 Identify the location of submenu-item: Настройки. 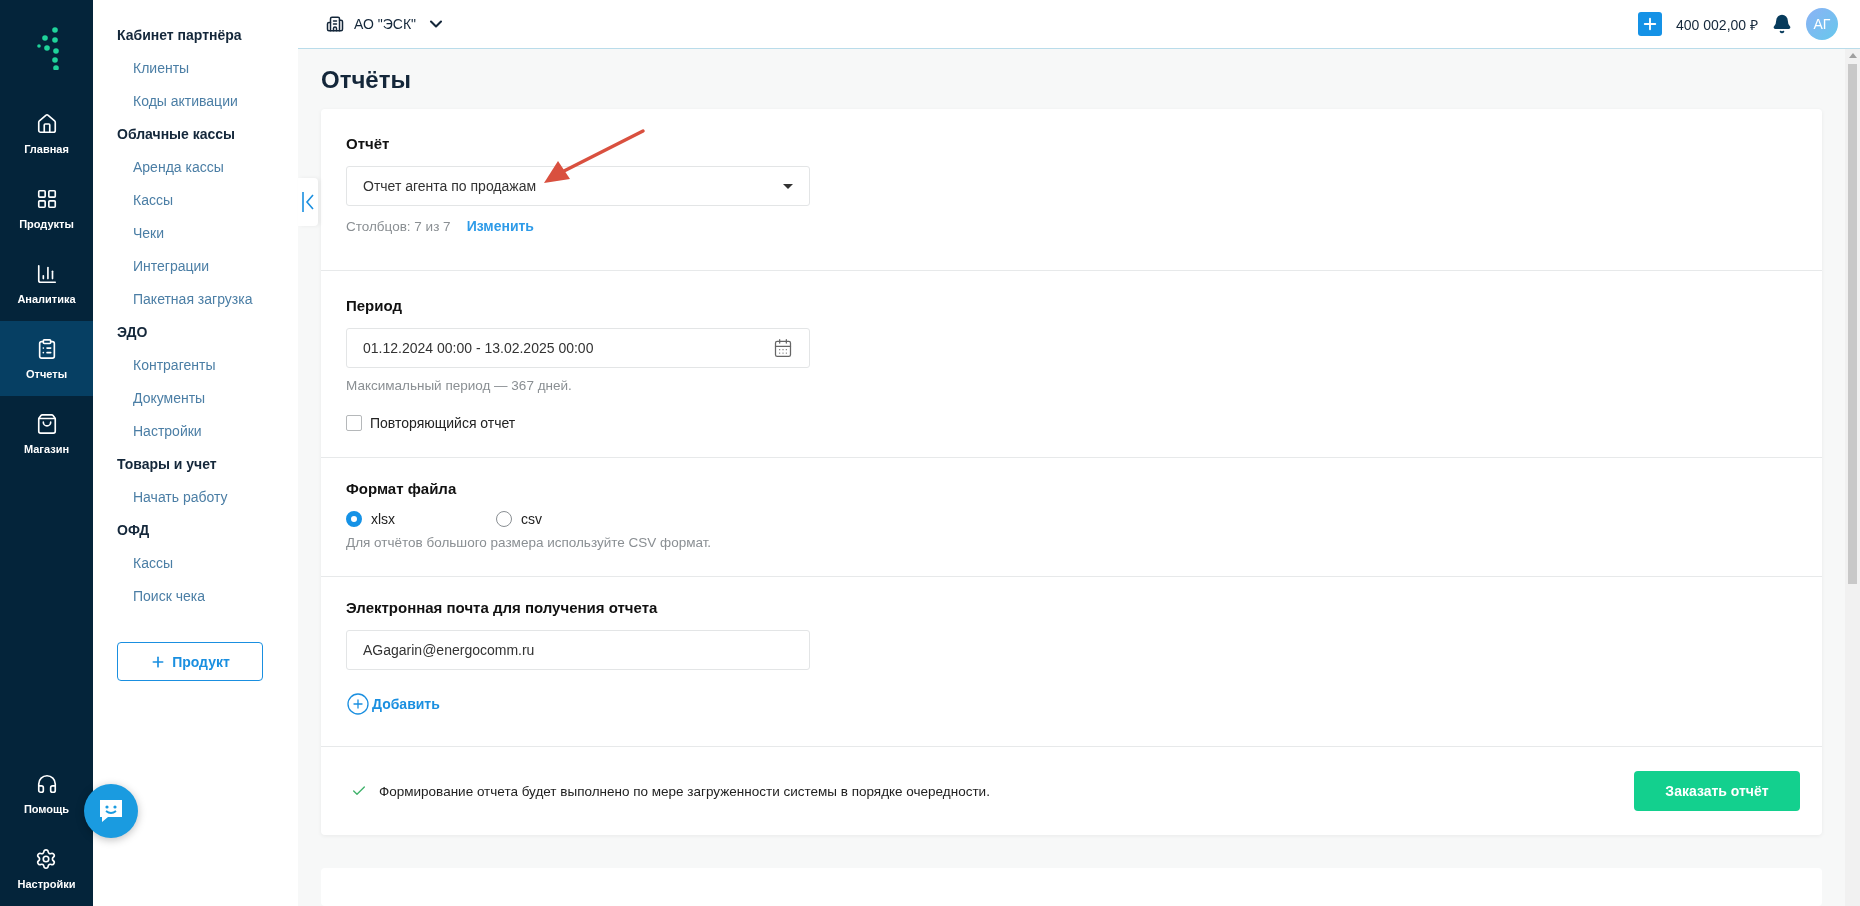
(159, 430).